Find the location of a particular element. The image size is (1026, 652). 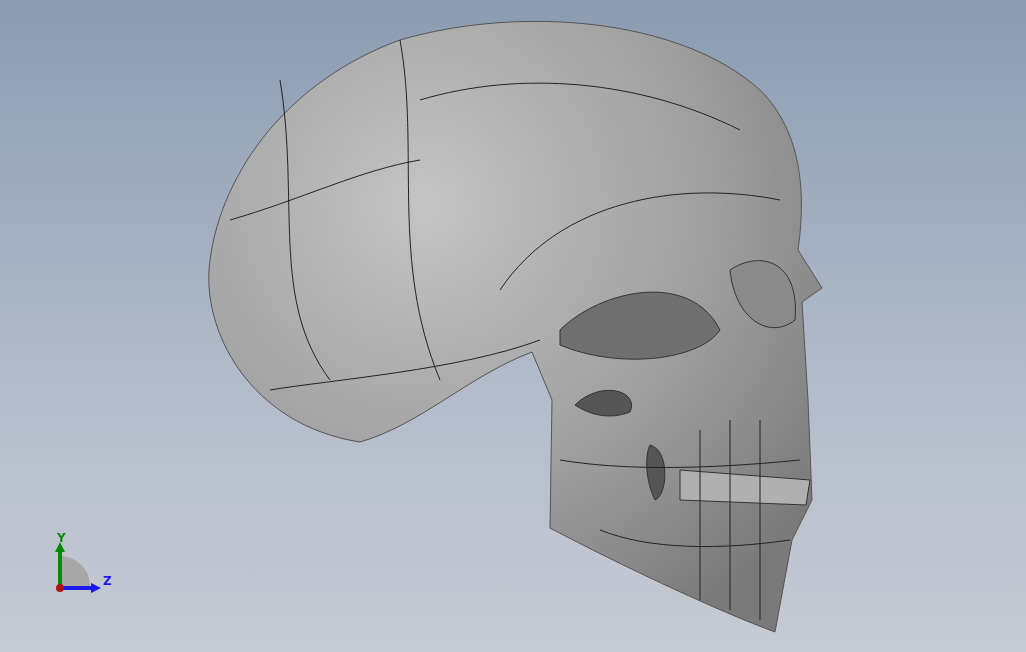

axis-label: Z is located at coordinates (107, 581).